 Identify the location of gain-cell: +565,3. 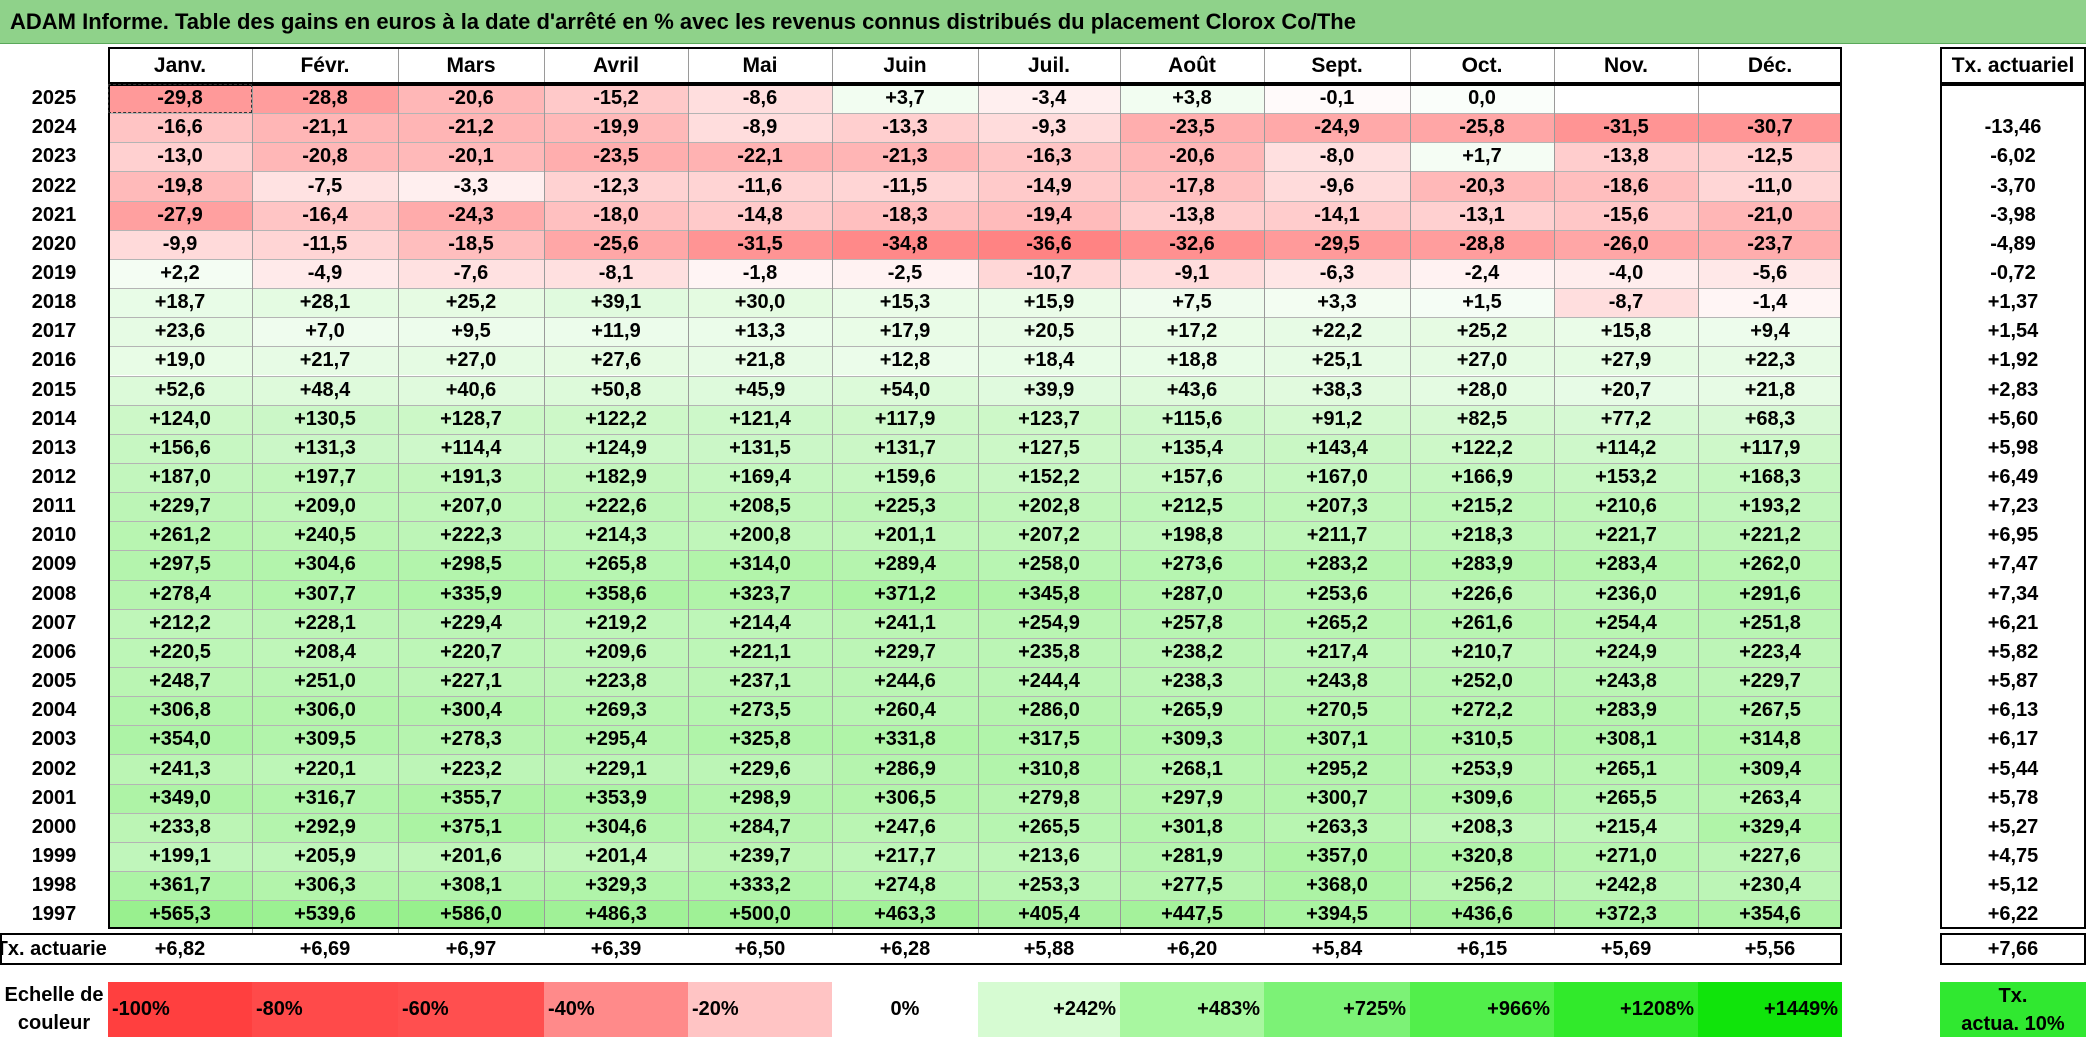
(180, 915).